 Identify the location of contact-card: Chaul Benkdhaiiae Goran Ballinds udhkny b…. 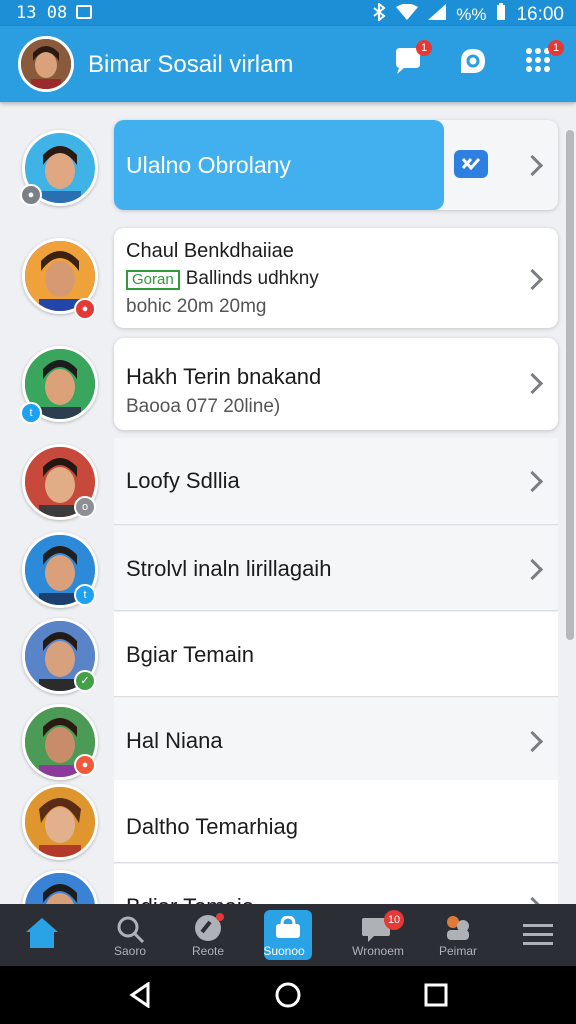
(336, 278).